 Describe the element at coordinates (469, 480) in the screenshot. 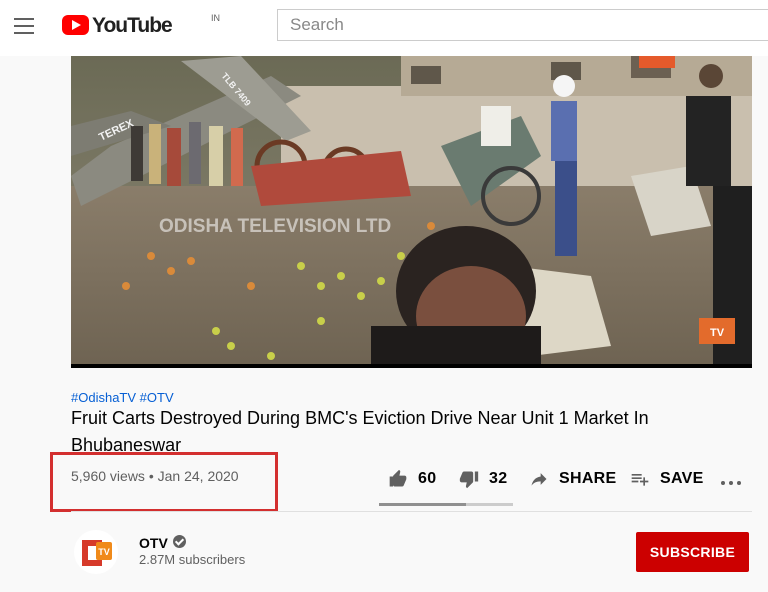

I see `dislike-icon` at that location.